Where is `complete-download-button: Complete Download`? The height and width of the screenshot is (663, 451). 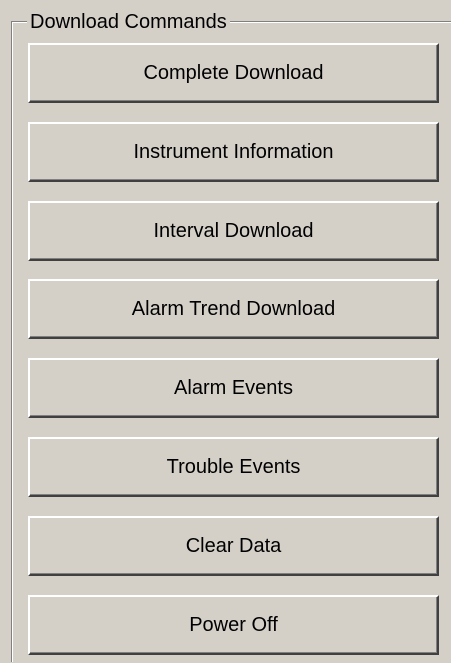 complete-download-button: Complete Download is located at coordinates (233, 73).